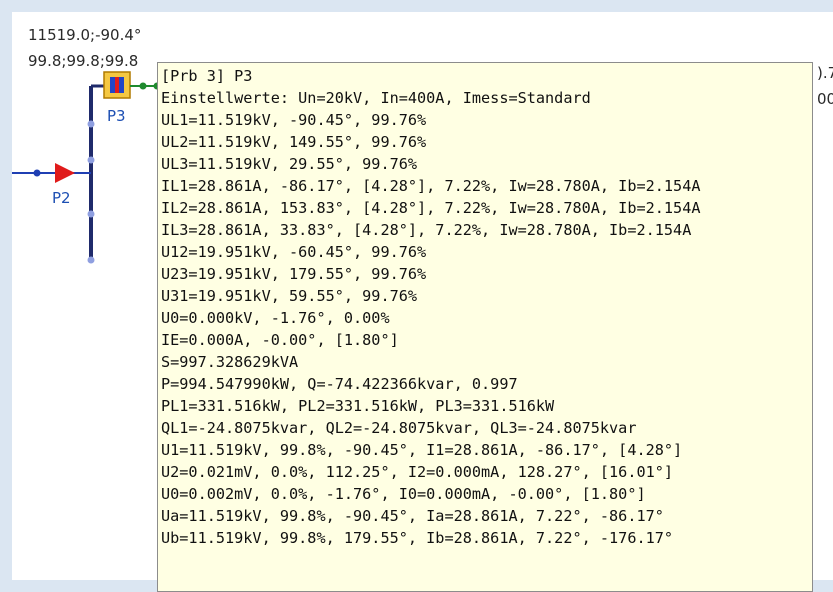  I want to click on device-output-node, so click(143, 86).